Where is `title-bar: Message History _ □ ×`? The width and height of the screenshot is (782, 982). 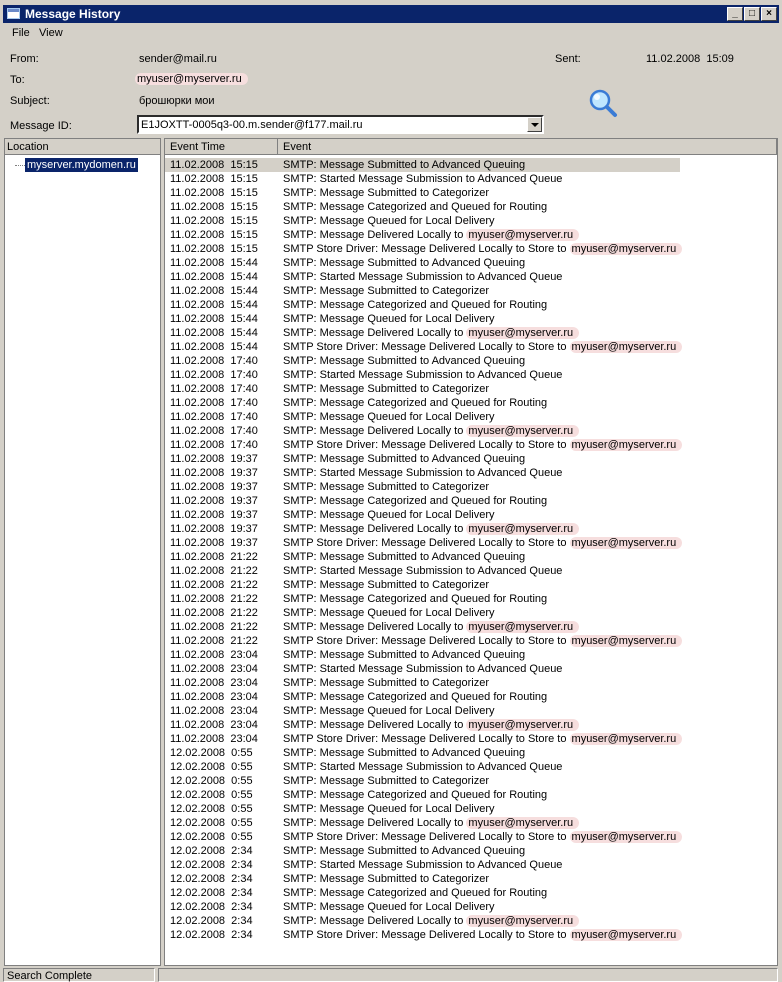
title-bar: Message History _ □ × is located at coordinates (391, 14).